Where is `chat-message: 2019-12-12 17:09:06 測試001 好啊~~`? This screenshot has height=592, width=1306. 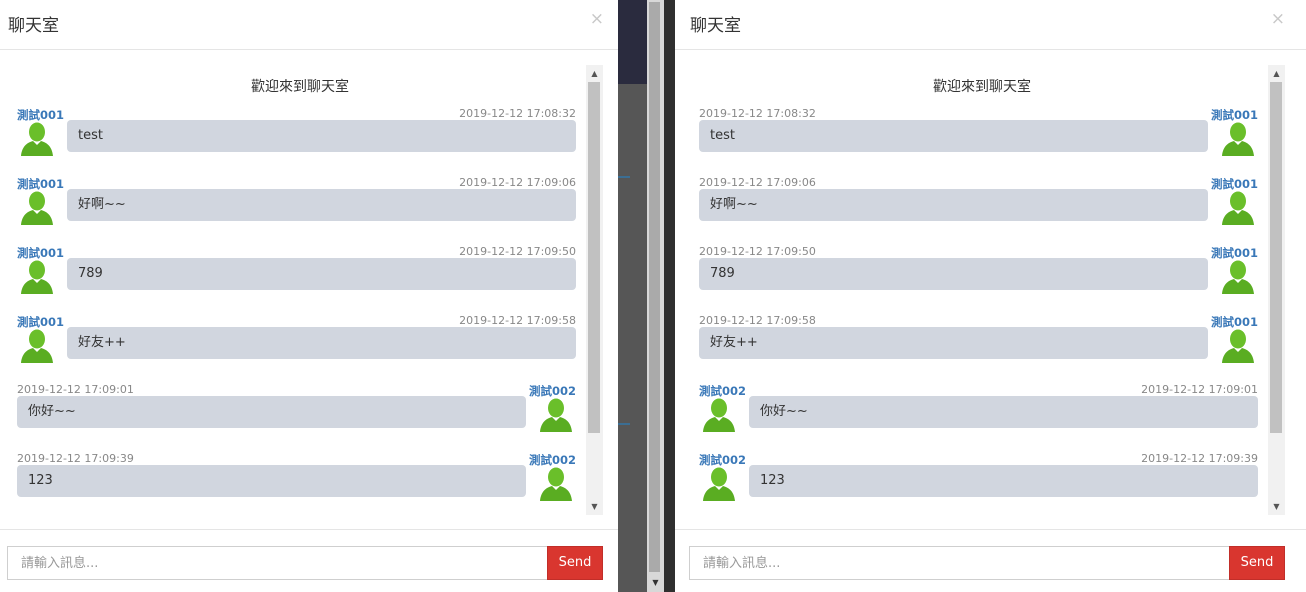
chat-message: 2019-12-12 17:09:06 測試001 好啊~~ is located at coordinates (978, 207).